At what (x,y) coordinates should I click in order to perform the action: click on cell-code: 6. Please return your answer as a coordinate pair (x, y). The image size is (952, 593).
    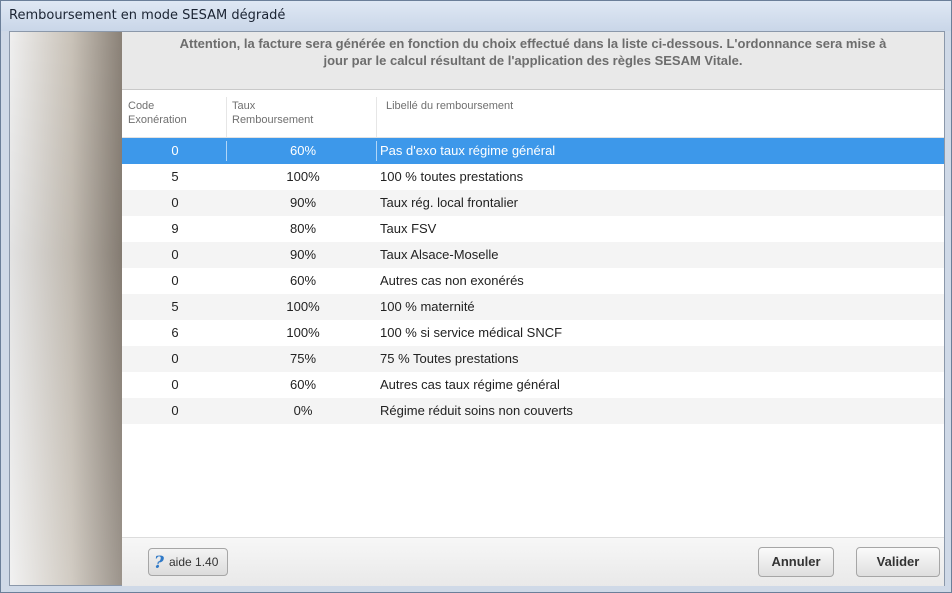
    Looking at the image, I should click on (175, 332).